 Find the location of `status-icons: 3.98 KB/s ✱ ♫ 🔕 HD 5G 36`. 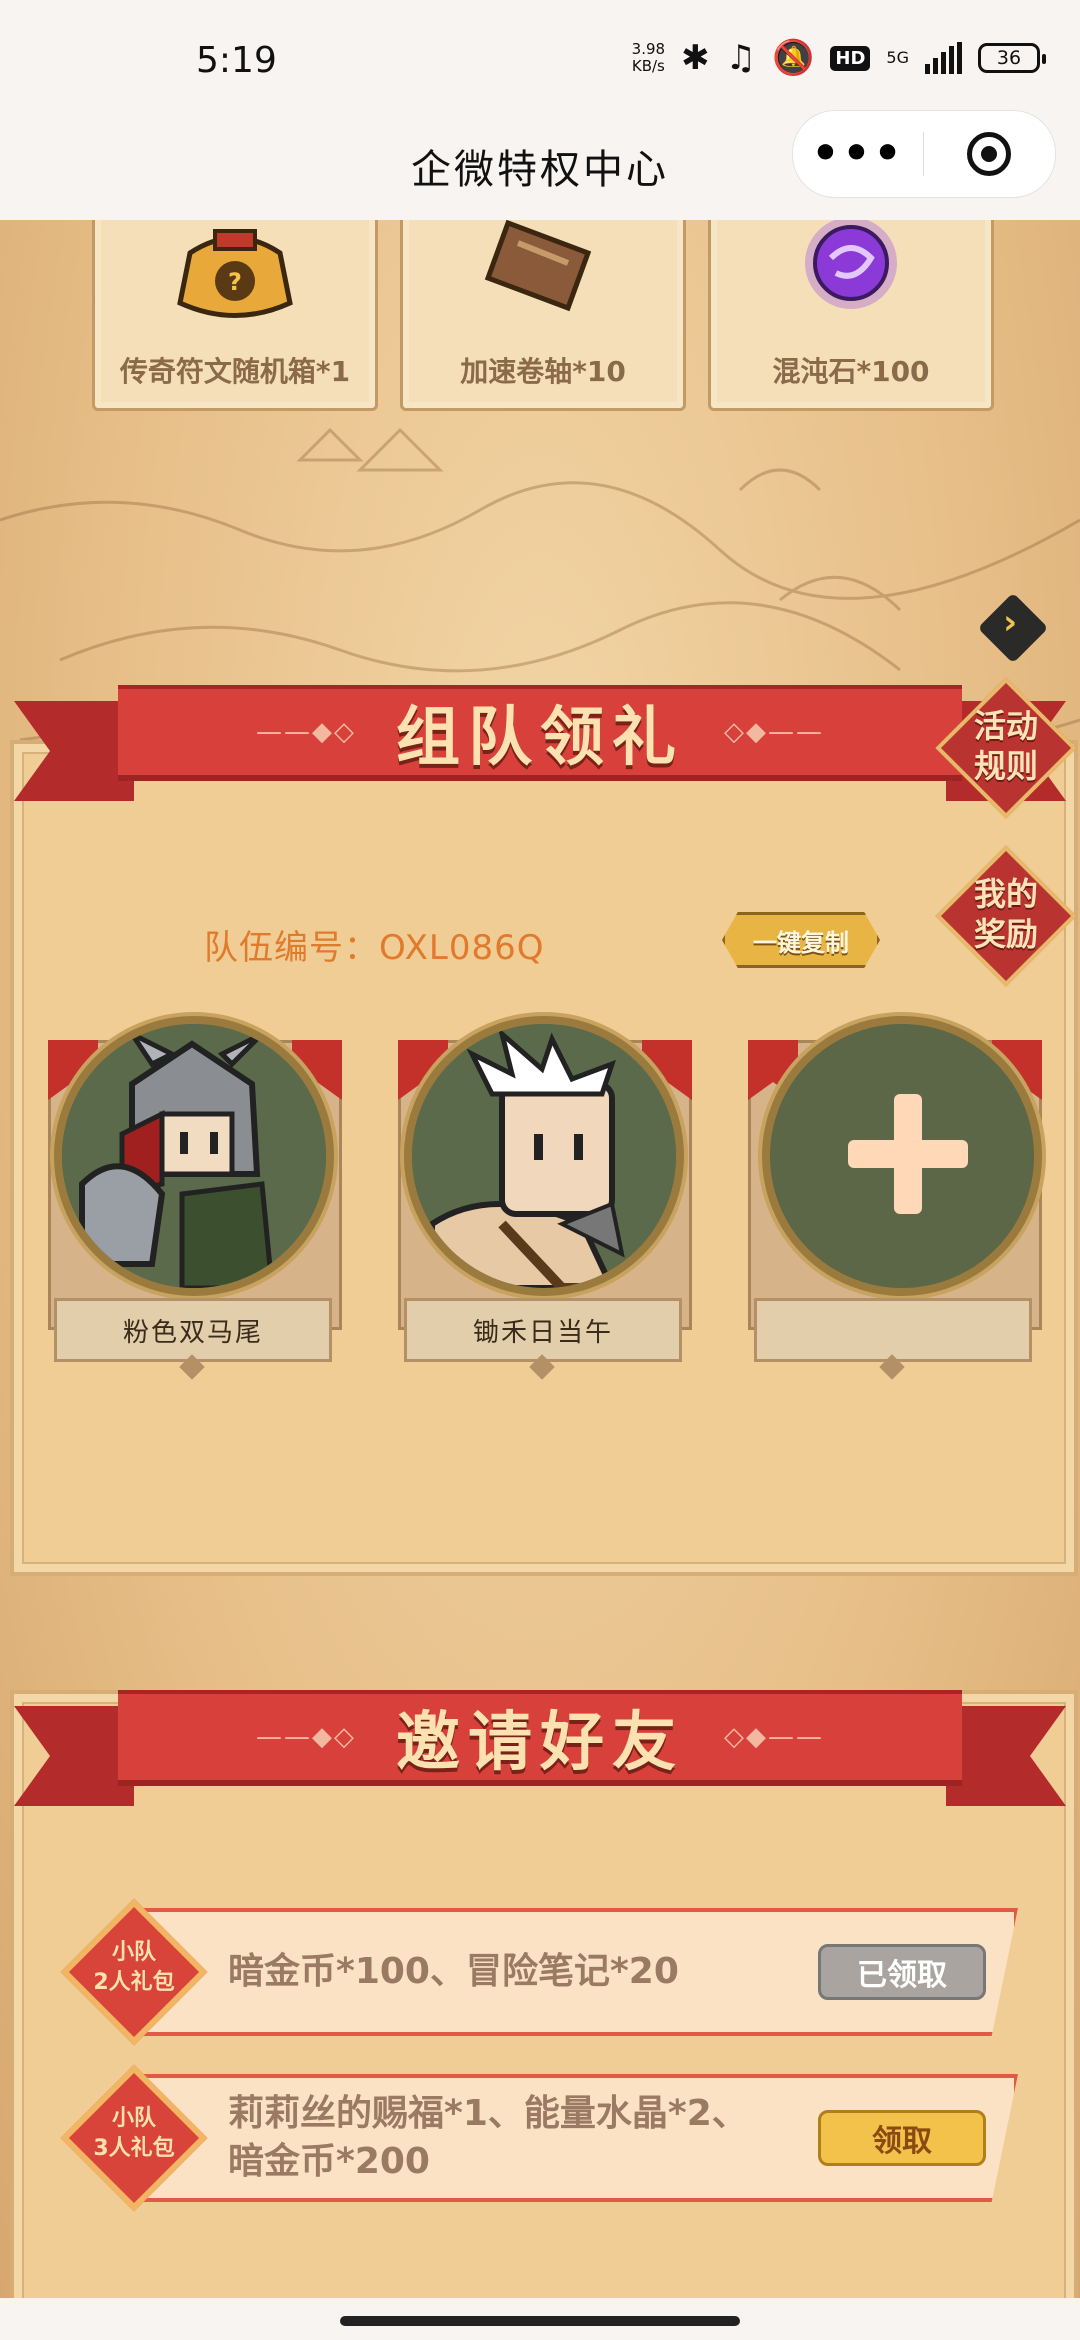

status-icons: 3.98 KB/s ✱ ♫ 🔕 HD 5G 36 is located at coordinates (838, 58).